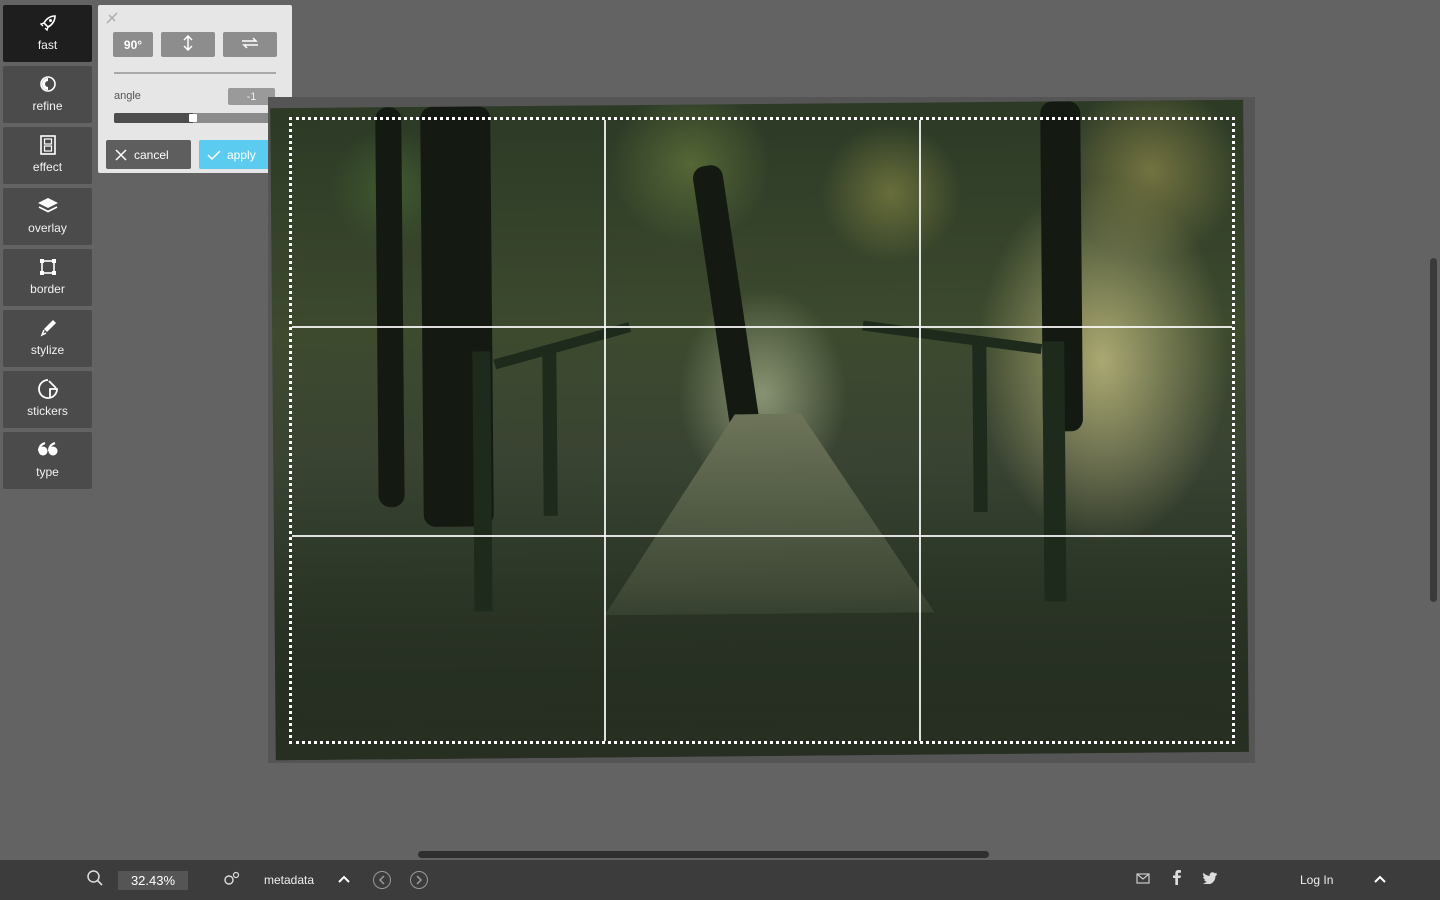 The width and height of the screenshot is (1440, 900). I want to click on gender-icon, so click(232, 880).